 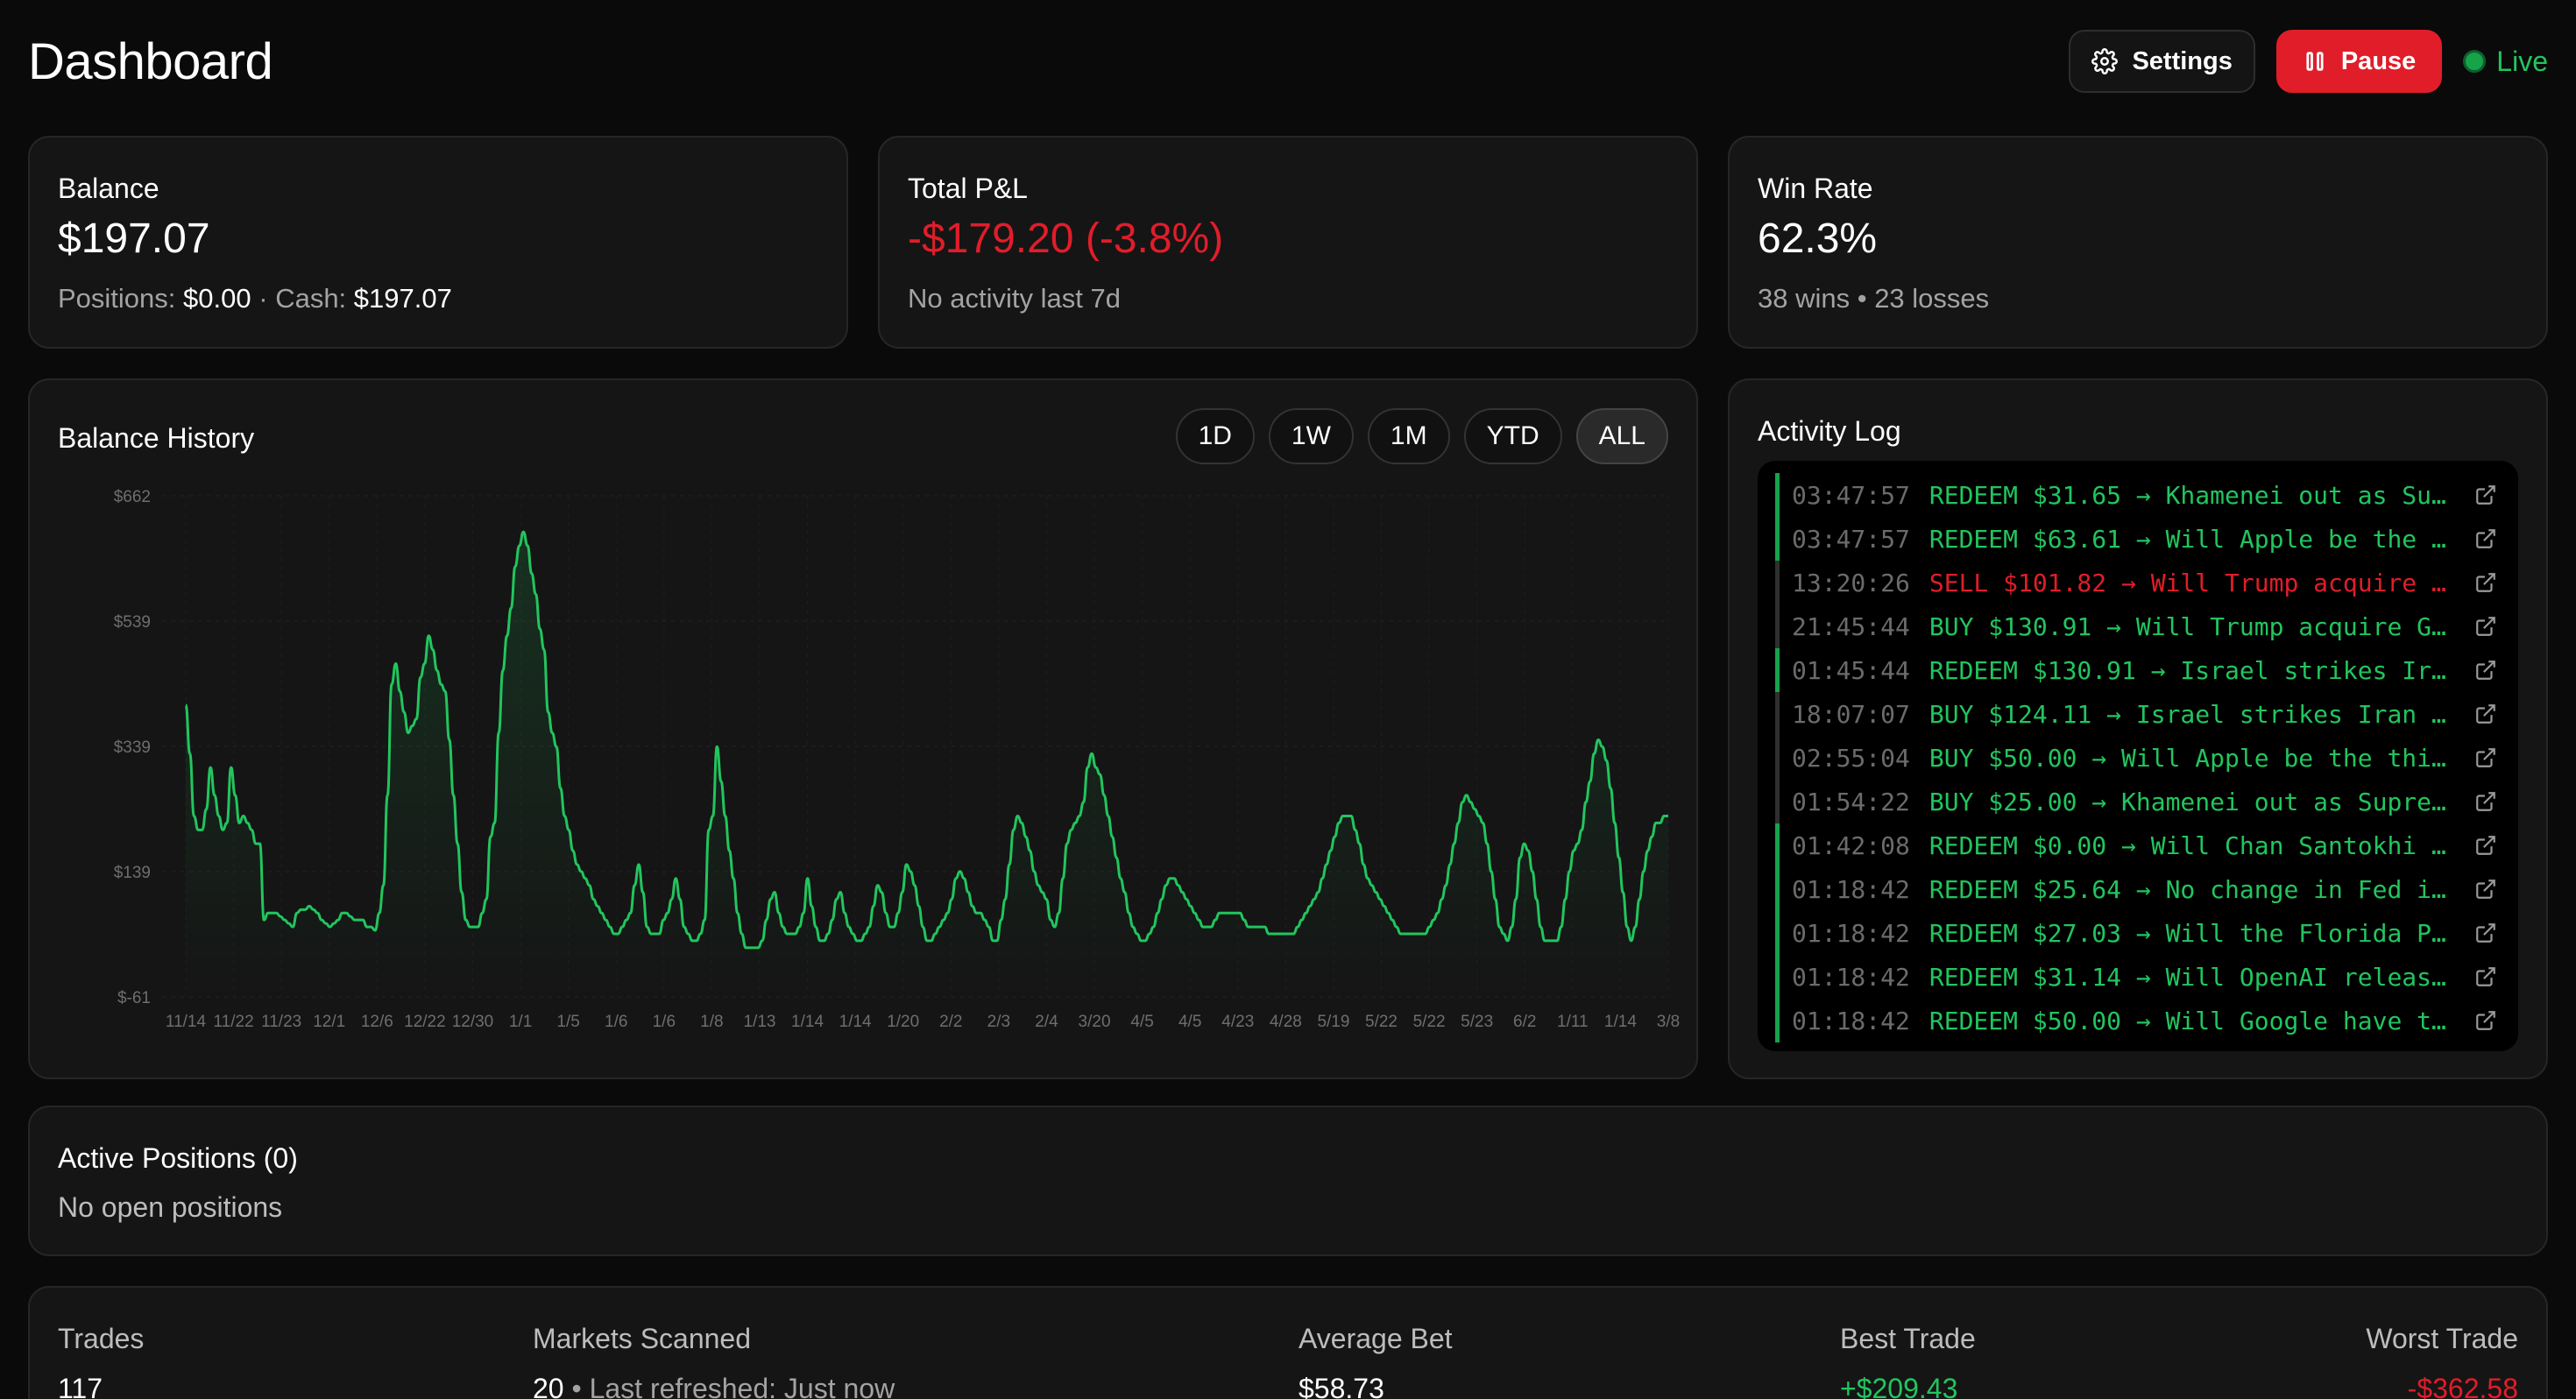 What do you see at coordinates (1668, 1022) in the screenshot?
I see `x-tick-label: 3/8` at bounding box center [1668, 1022].